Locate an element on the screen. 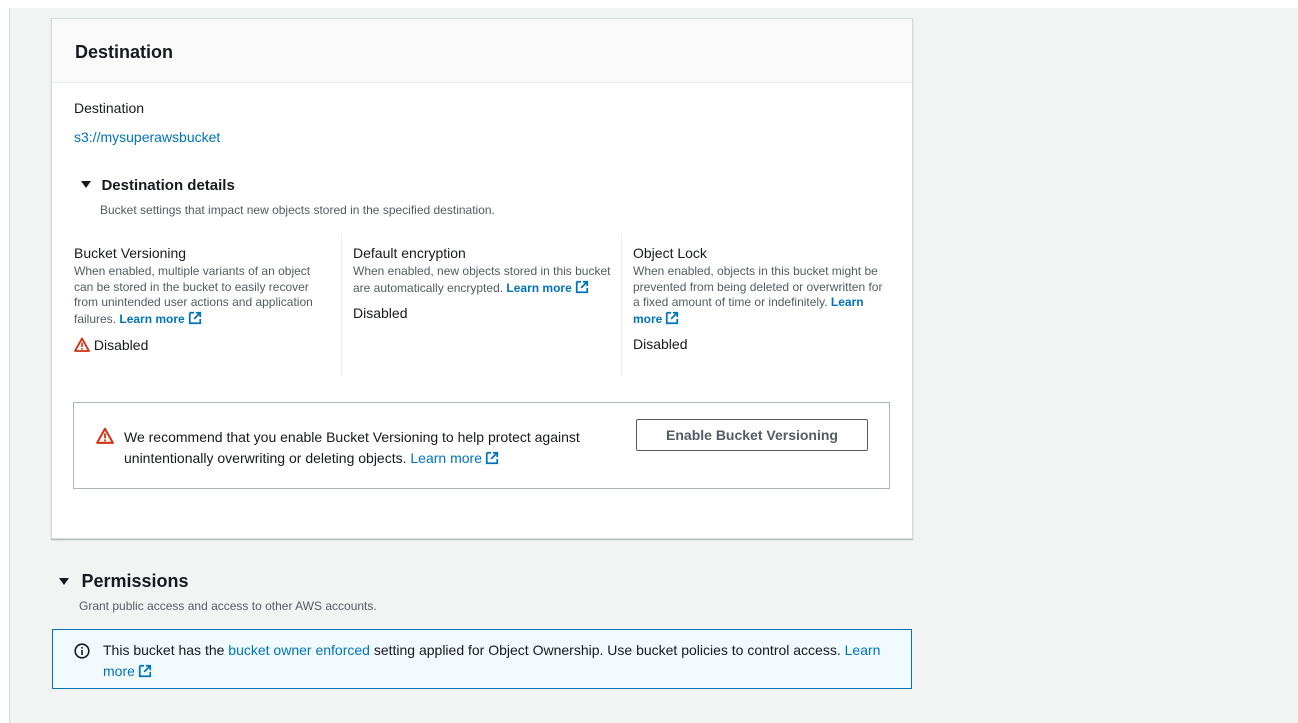  bucket-versioning-title: Bucket Versioning is located at coordinates (130, 253).